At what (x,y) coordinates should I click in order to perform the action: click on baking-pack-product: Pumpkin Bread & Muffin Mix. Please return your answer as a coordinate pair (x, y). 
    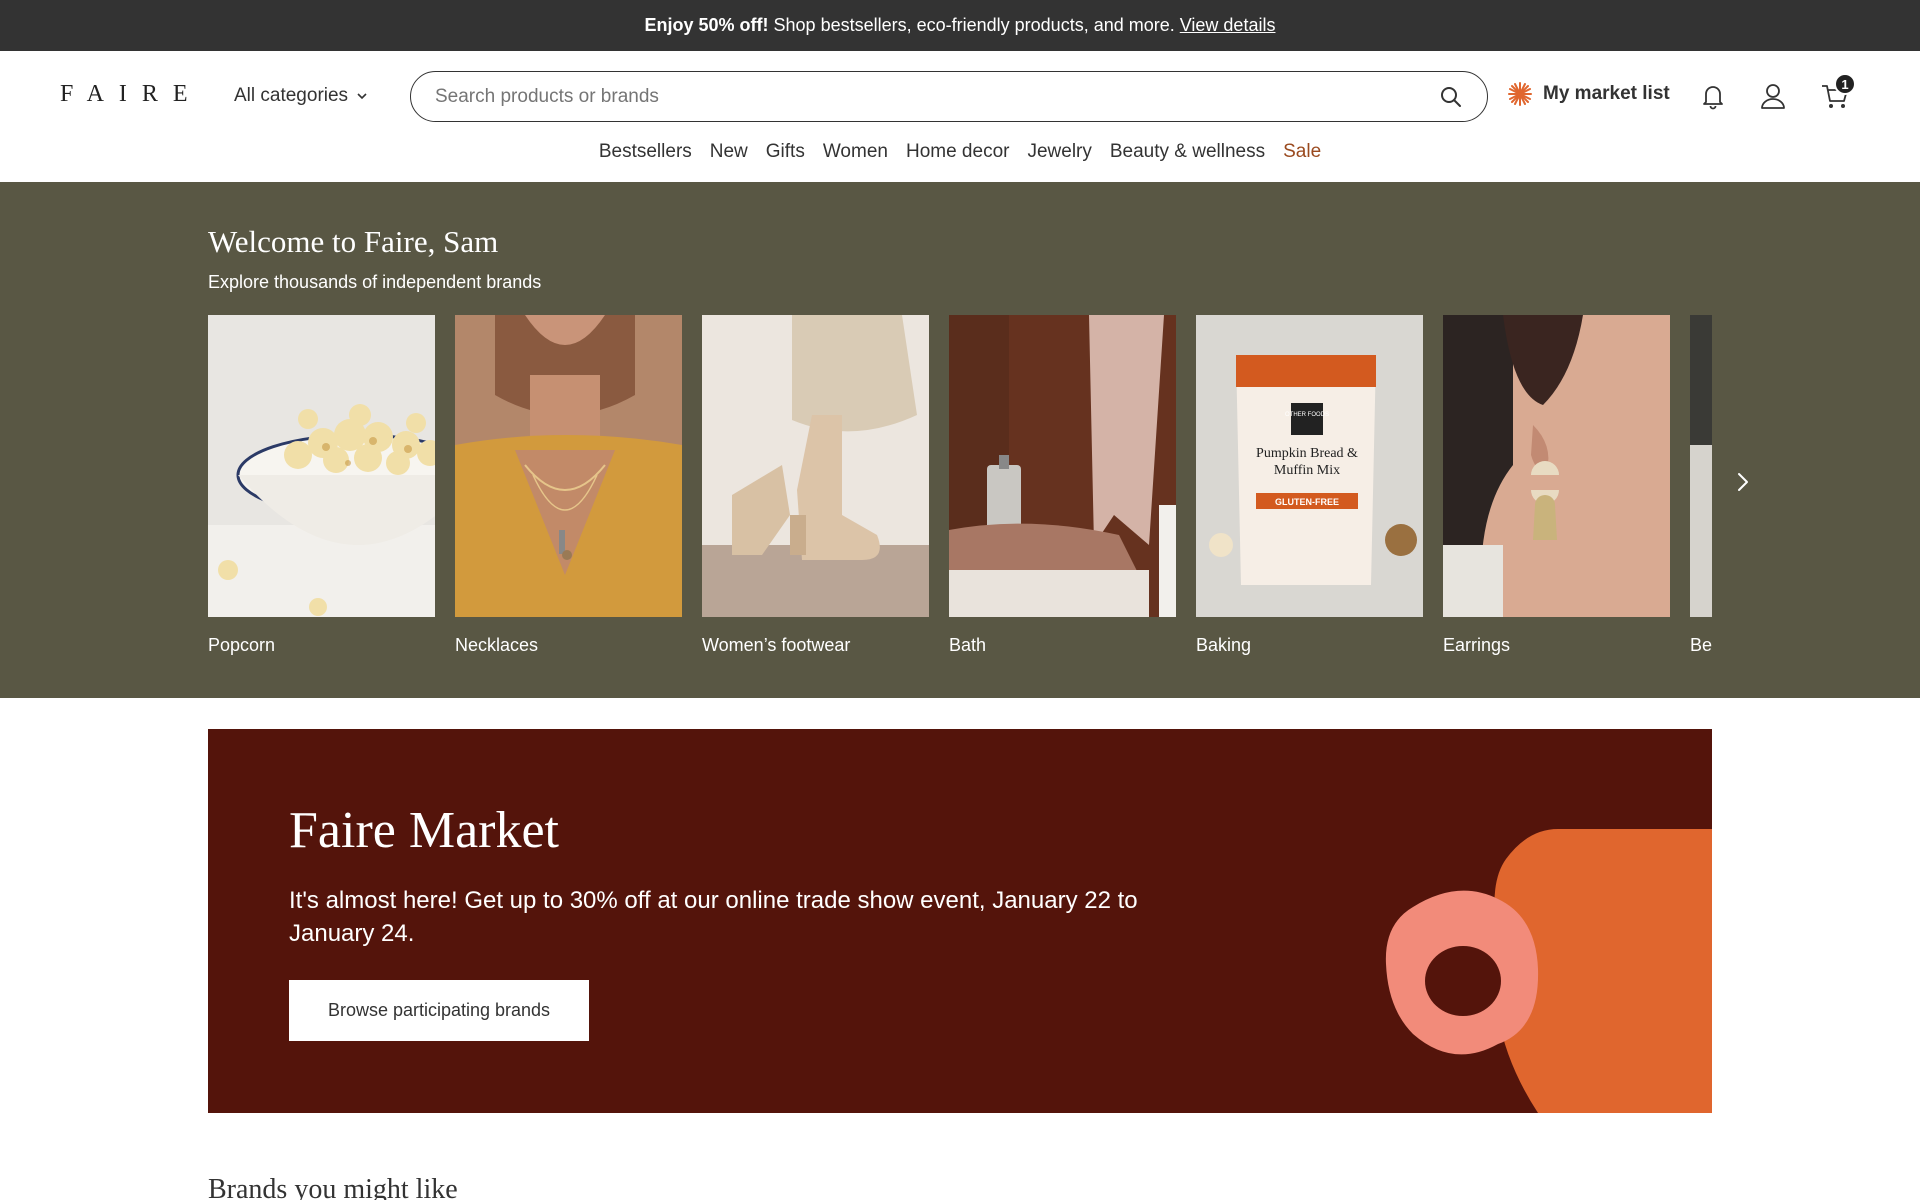
    Looking at the image, I should click on (1307, 462).